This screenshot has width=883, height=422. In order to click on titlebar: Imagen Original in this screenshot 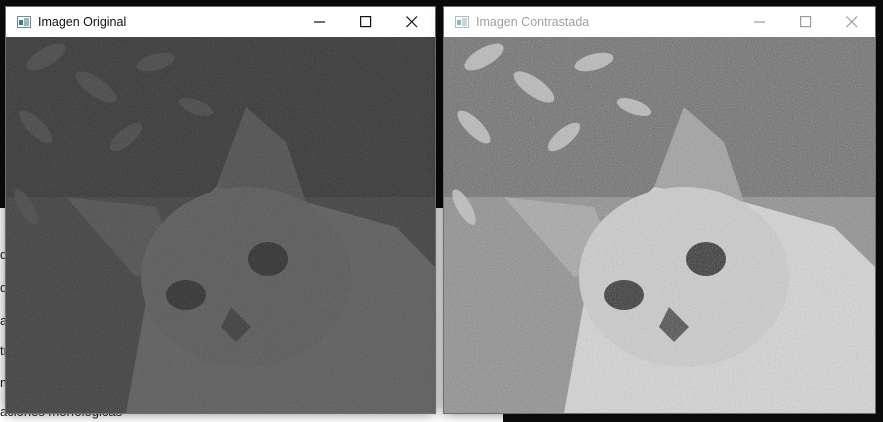, I will do `click(220, 22)`.